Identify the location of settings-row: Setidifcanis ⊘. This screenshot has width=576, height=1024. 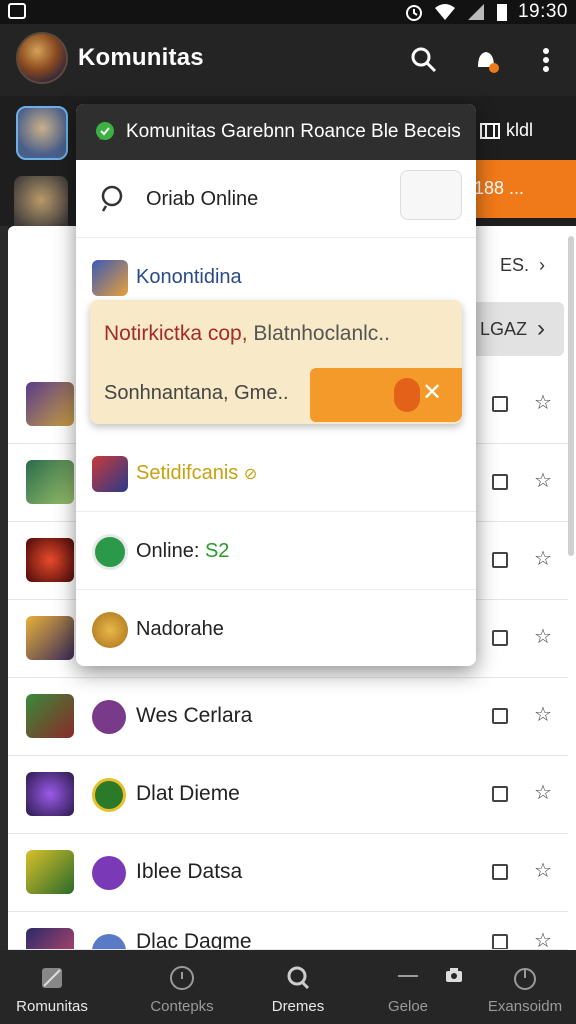
(276, 473).